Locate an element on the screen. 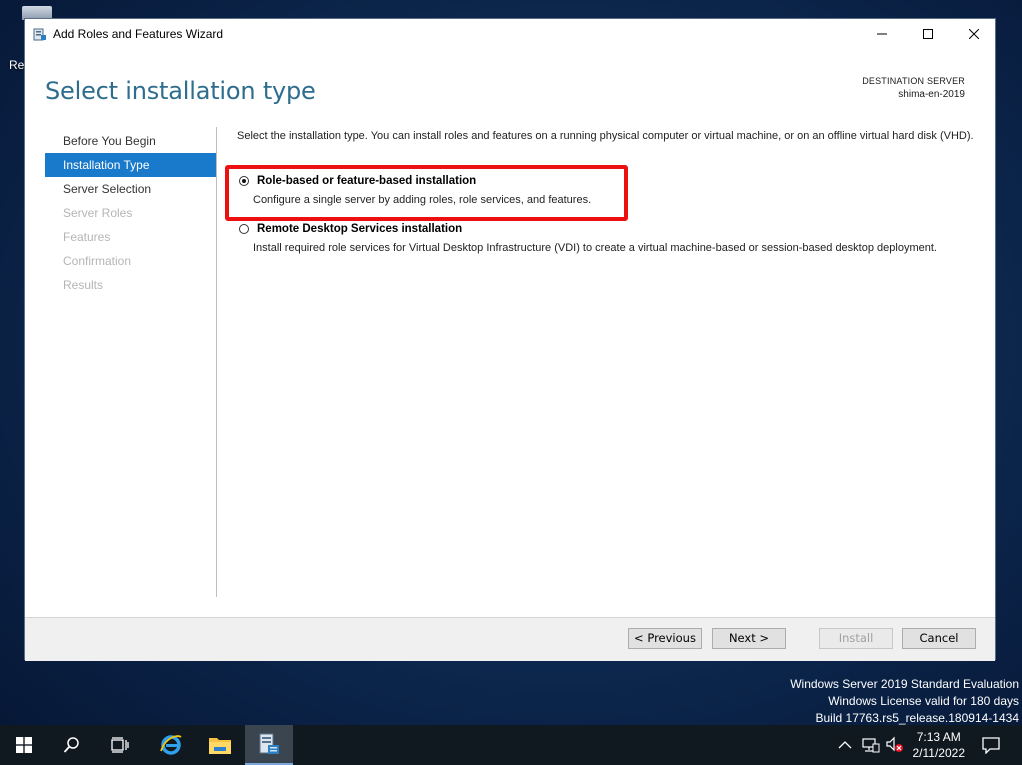 Image resolution: width=1022 pixels, height=765 pixels. nav-item-server-selection: Server Selection is located at coordinates (130, 189).